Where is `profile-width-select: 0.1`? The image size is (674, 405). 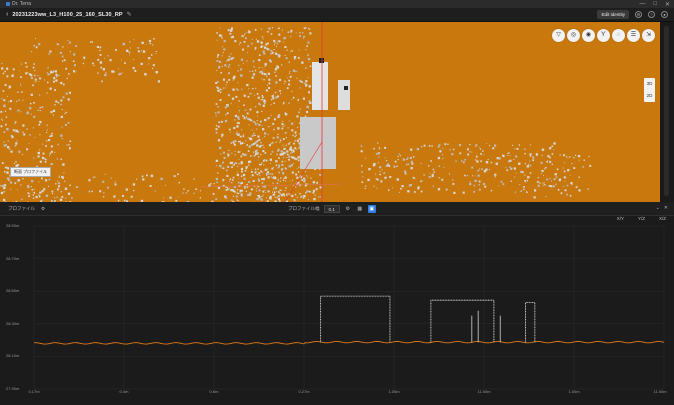 profile-width-select: 0.1 is located at coordinates (331, 209).